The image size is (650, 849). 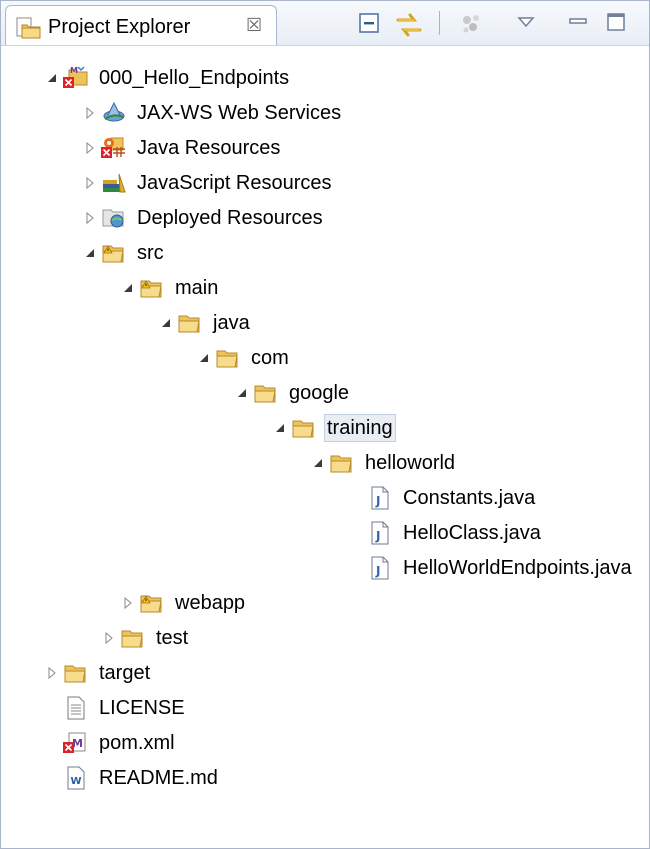 What do you see at coordinates (119, 27) in the screenshot?
I see `view-title: Project Explorer` at bounding box center [119, 27].